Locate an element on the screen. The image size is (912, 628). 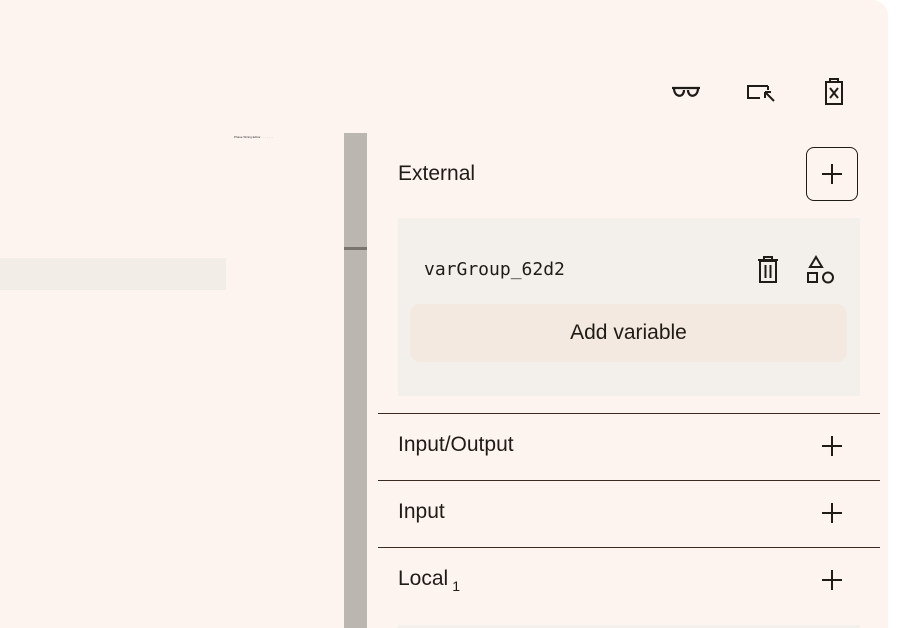
delete-document-icon is located at coordinates (834, 91).